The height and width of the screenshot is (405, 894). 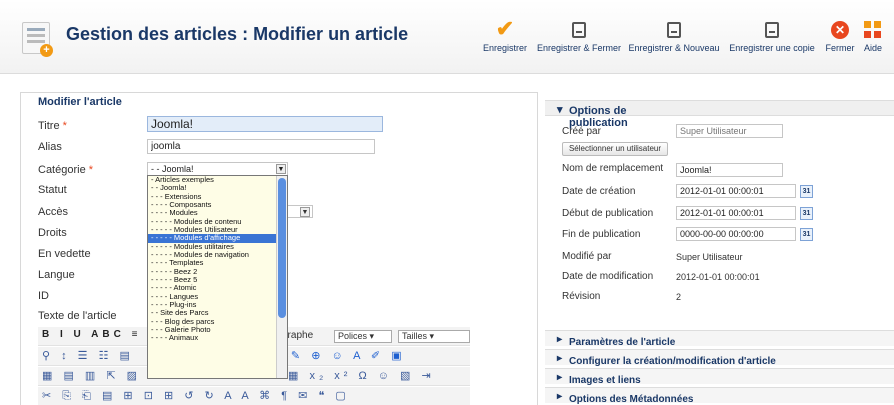 I want to click on layout-icons: ▦ ▤ ▥ ⇱ ▨, so click(x=91, y=375).